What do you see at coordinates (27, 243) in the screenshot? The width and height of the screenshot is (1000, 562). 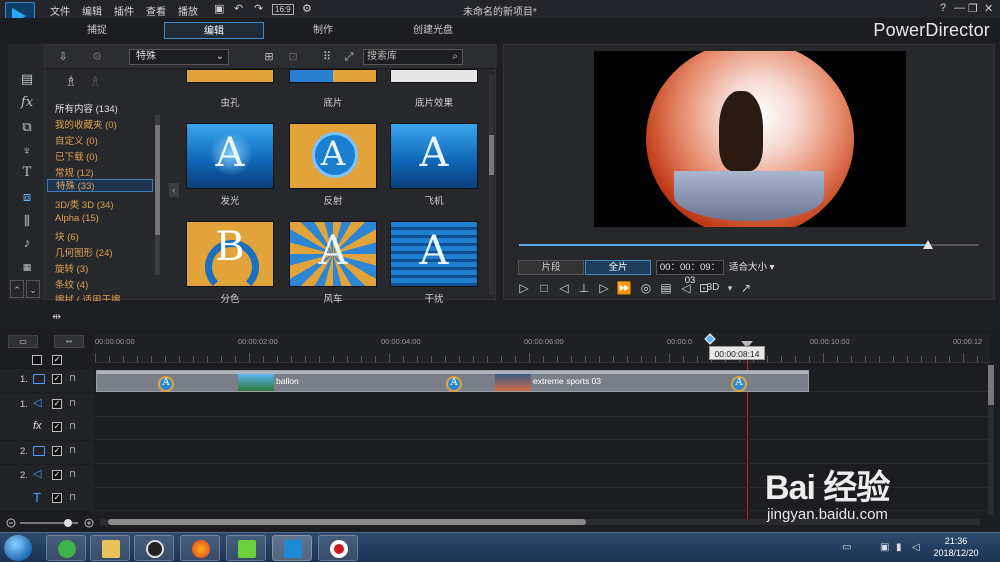 I see `voice-icon: ♪` at bounding box center [27, 243].